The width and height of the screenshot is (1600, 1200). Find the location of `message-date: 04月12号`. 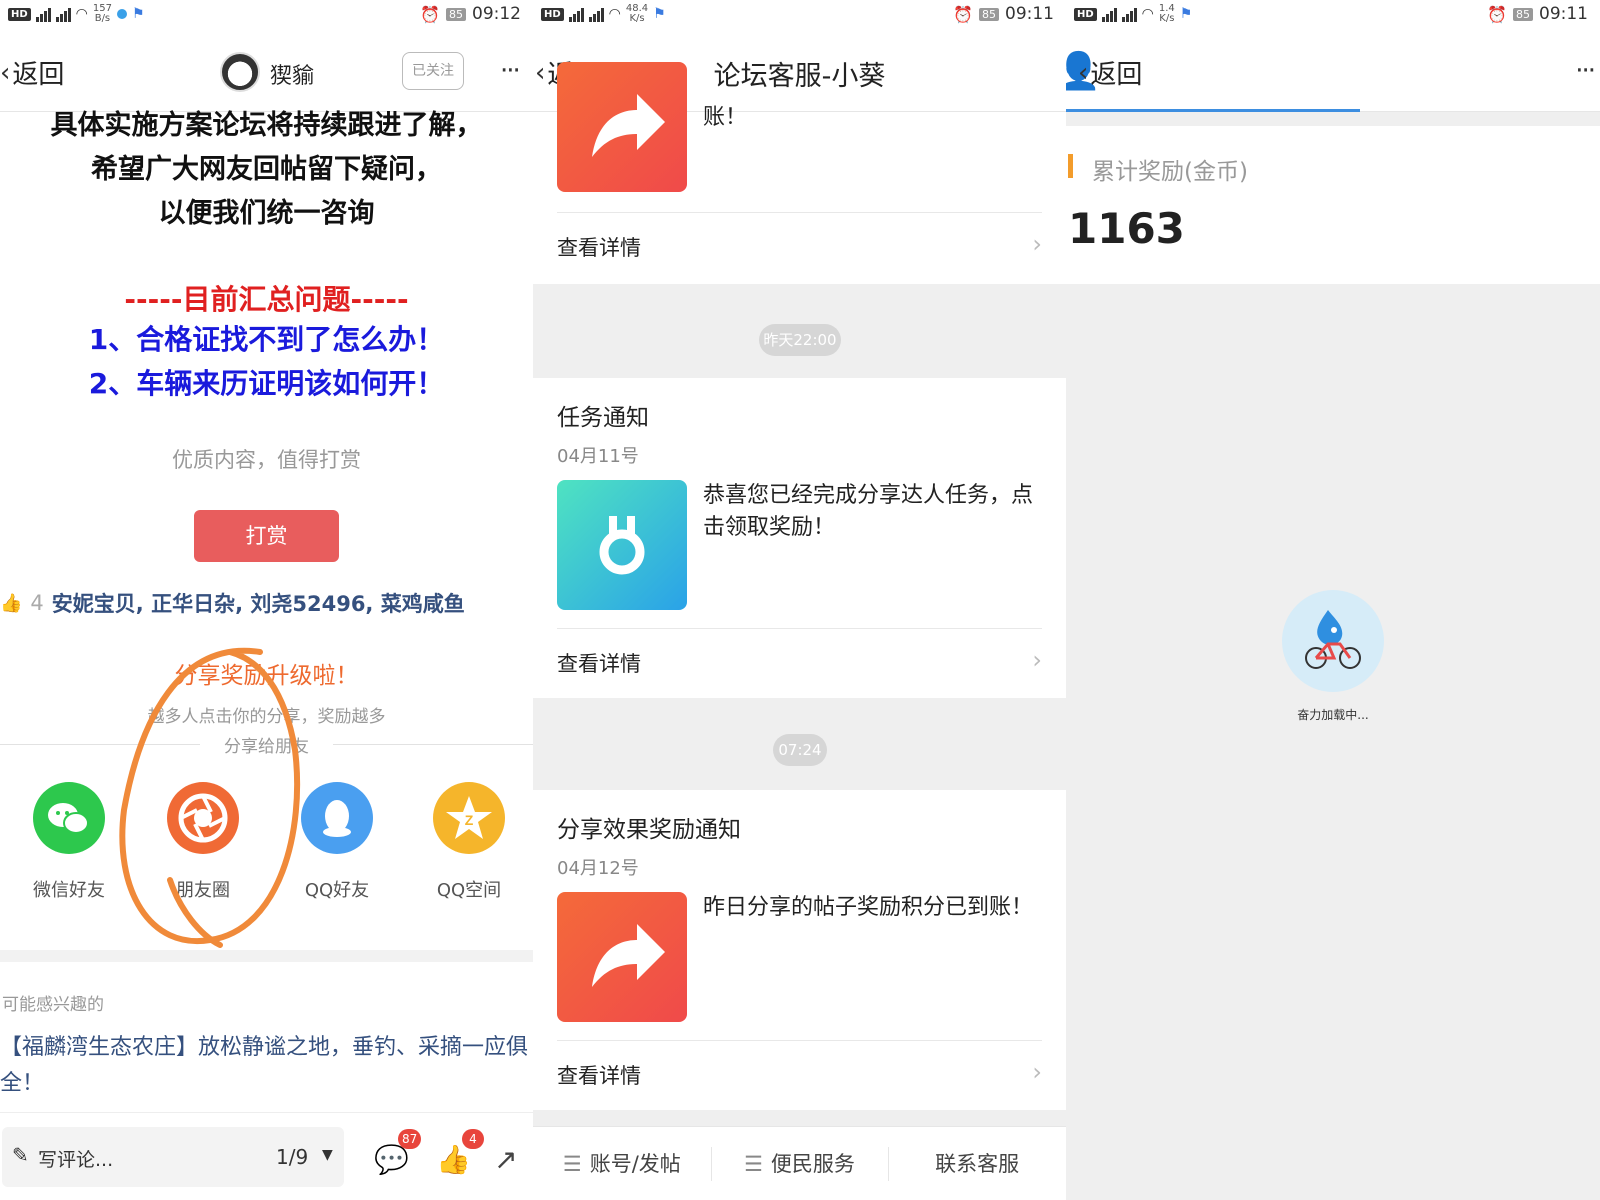

message-date: 04月12号 is located at coordinates (598, 868).